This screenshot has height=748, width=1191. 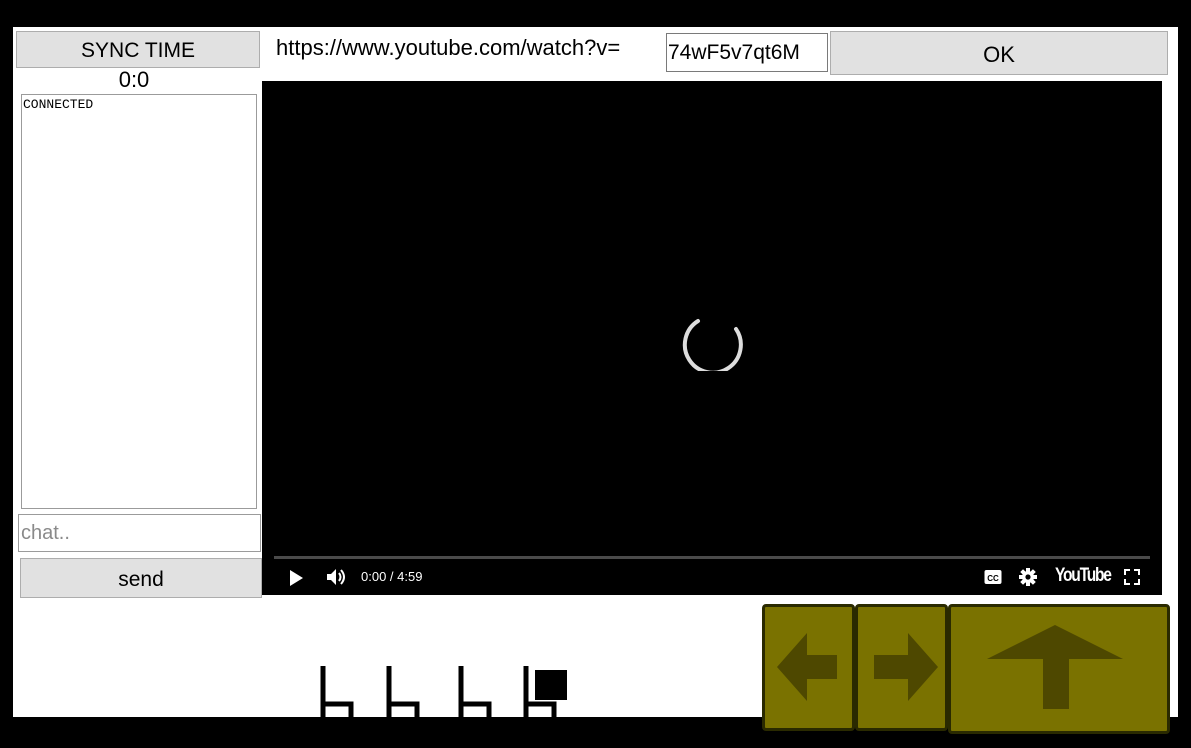 What do you see at coordinates (139, 533) in the screenshot?
I see `chat-input` at bounding box center [139, 533].